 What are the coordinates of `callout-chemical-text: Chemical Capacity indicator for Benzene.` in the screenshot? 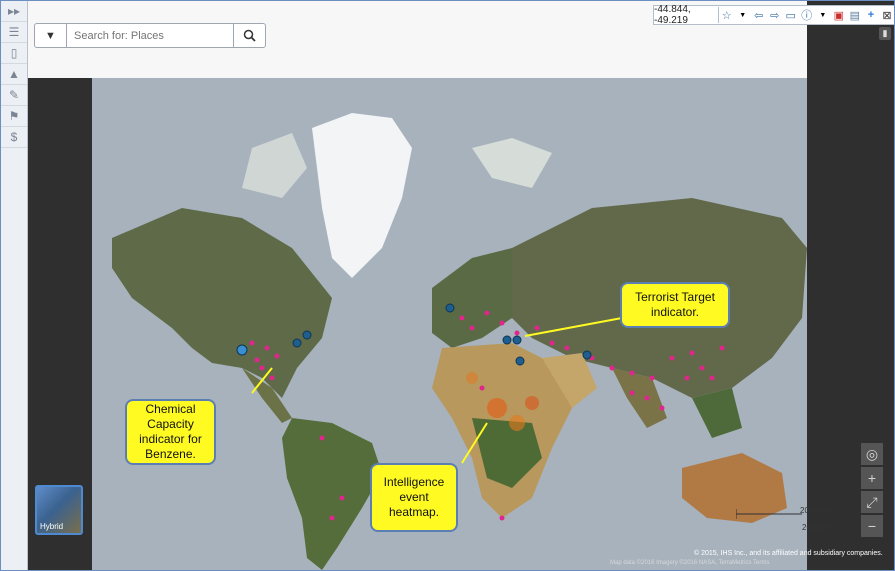 It's located at (170, 431).